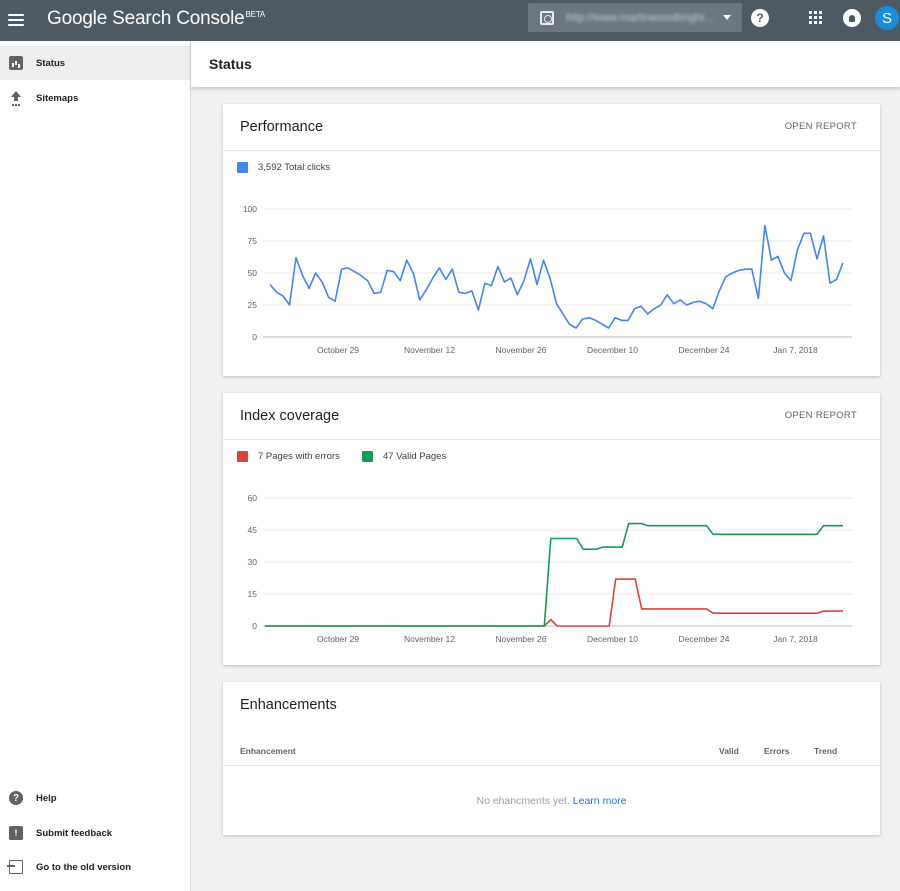 The image size is (900, 891). I want to click on y-tick-label: 30, so click(253, 562).